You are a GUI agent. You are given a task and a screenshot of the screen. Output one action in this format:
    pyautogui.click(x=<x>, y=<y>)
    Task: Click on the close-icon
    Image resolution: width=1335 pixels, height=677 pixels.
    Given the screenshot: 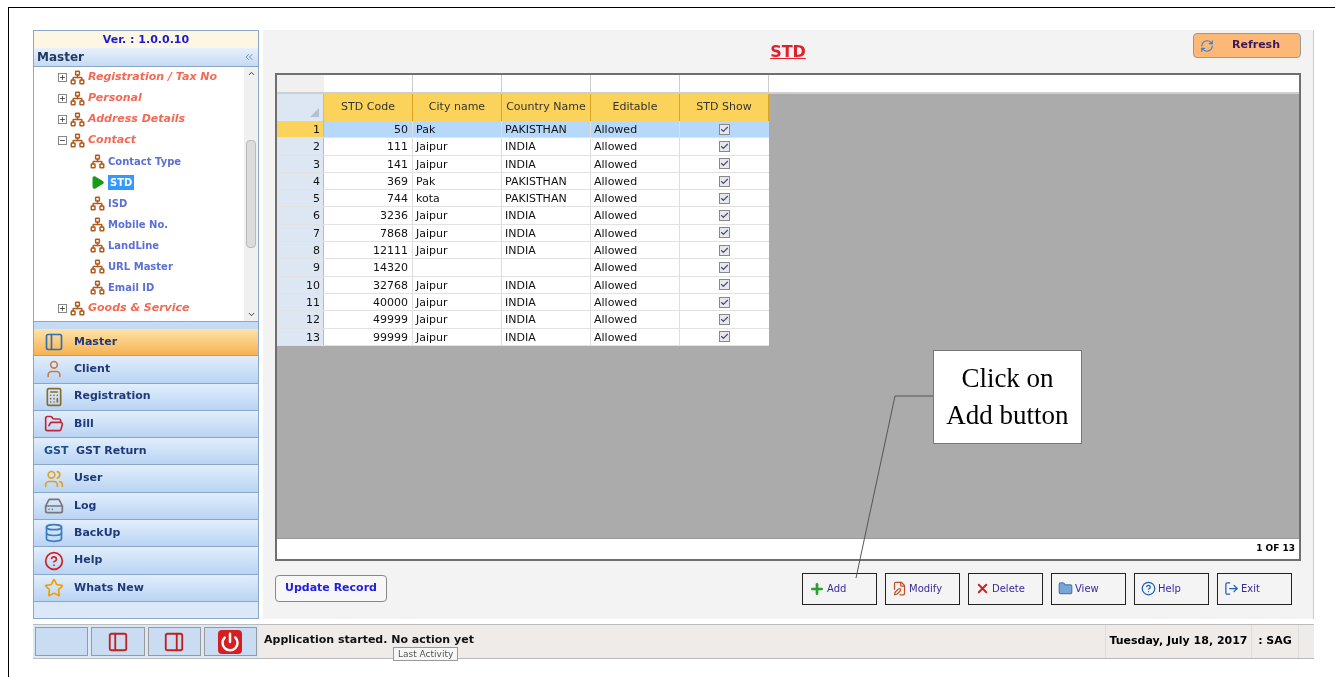 What is the action you would take?
    pyautogui.click(x=982, y=588)
    